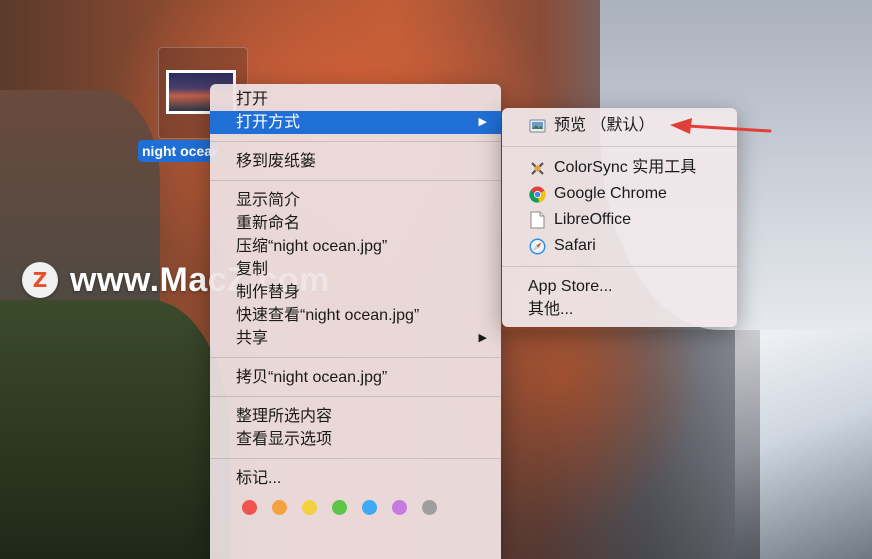  Describe the element at coordinates (252, 269) in the screenshot. I see `menu-item-label: 复制` at that location.